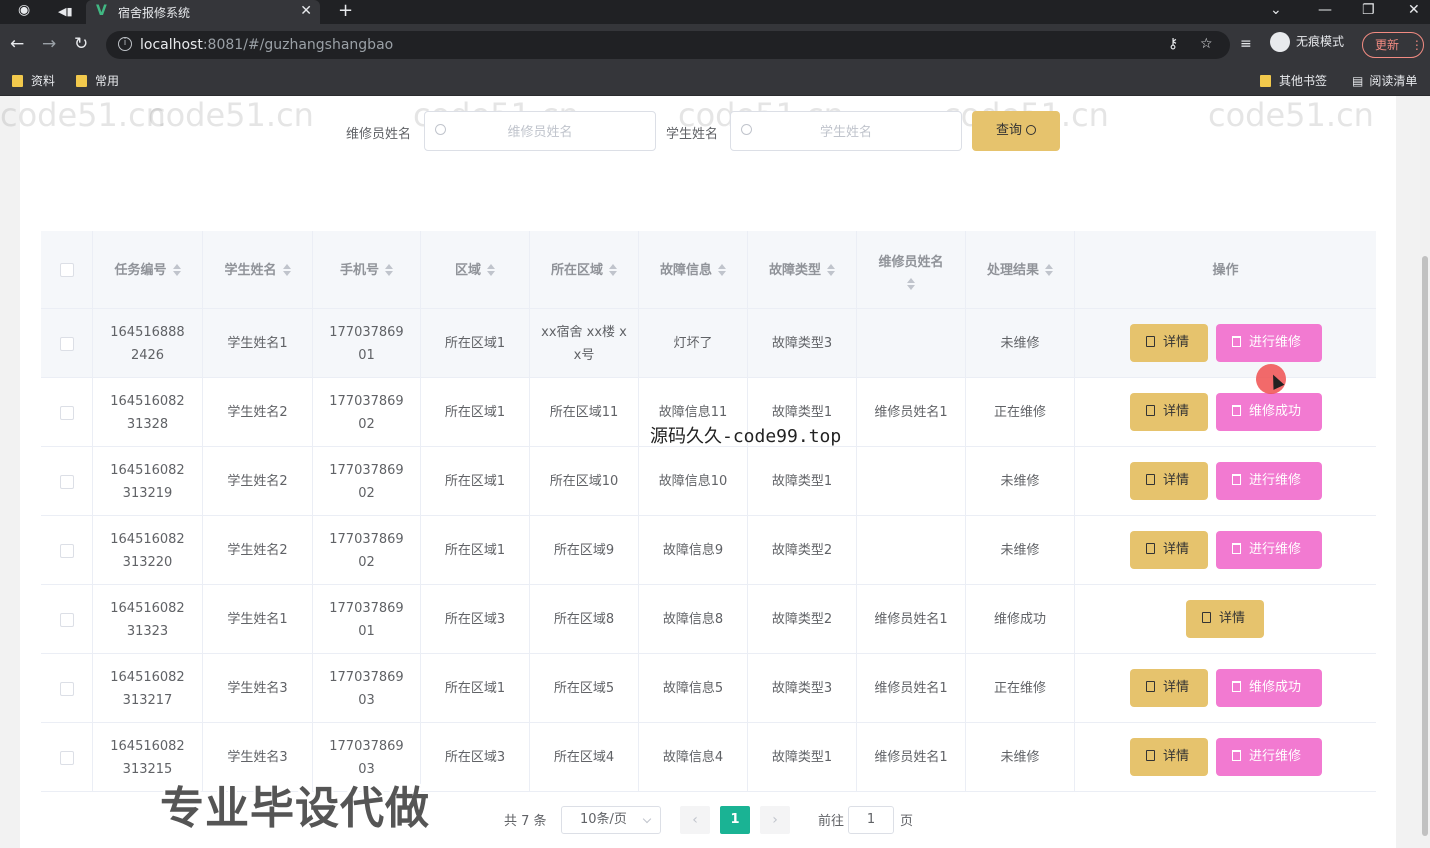  Describe the element at coordinates (147, 550) in the screenshot. I see `cell-task-no-text: 164516082313220` at that location.